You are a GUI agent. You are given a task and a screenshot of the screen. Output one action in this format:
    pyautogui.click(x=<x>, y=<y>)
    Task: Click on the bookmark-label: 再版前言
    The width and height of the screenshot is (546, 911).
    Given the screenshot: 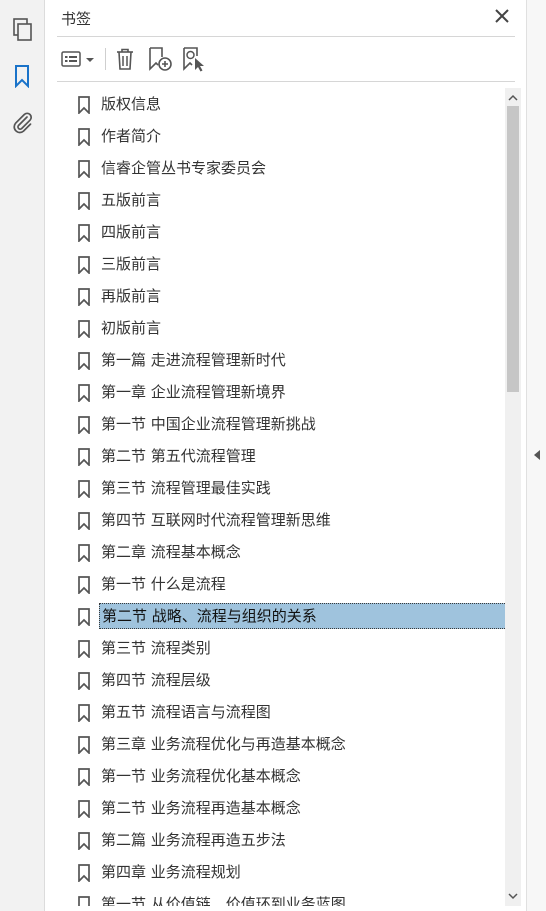 What is the action you would take?
    pyautogui.click(x=131, y=296)
    